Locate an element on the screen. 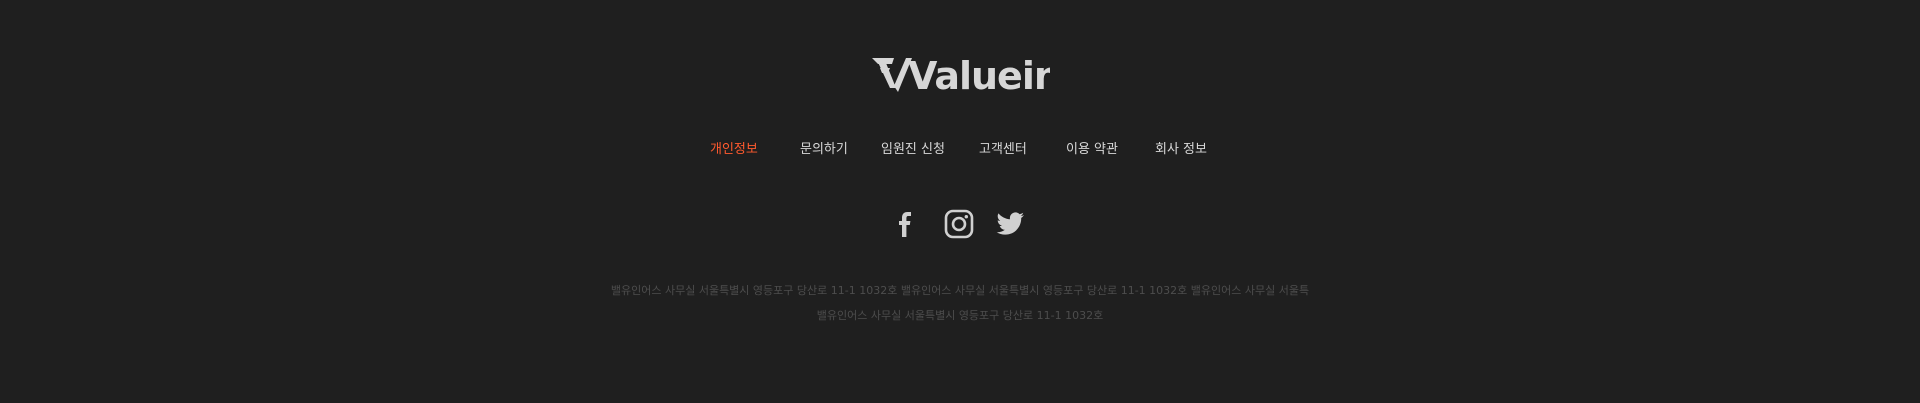  nav-item-customer-center: 고객센터 is located at coordinates (1003, 150).